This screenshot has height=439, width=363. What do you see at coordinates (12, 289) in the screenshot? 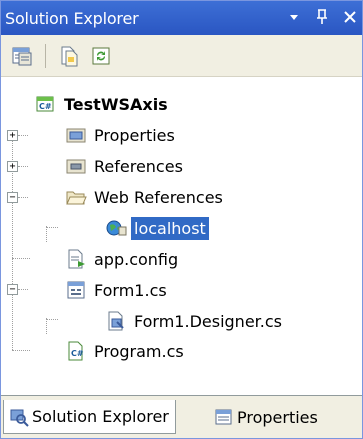
I see `collapse-form1-toggle: −` at bounding box center [12, 289].